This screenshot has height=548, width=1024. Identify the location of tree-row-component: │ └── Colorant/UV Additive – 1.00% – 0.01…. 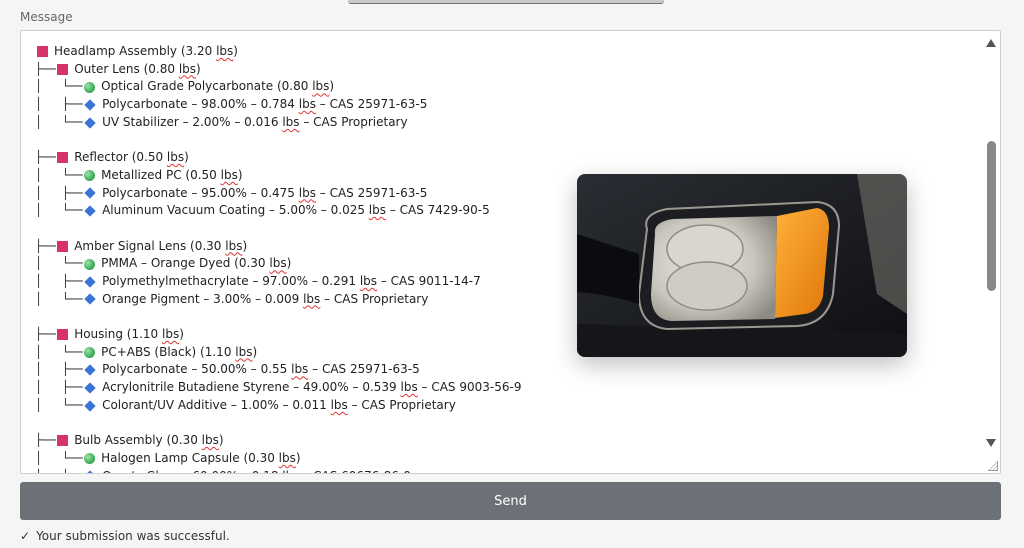
(278, 406).